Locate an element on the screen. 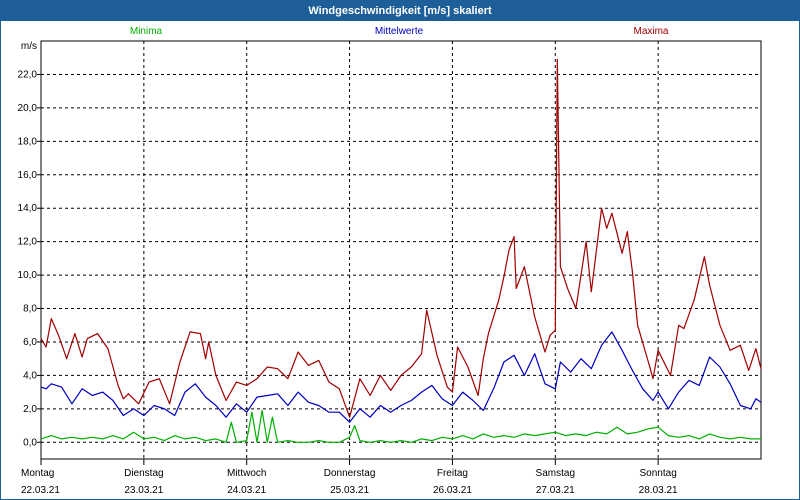  x-tick-date-label: 22.03.21 is located at coordinates (40, 490).